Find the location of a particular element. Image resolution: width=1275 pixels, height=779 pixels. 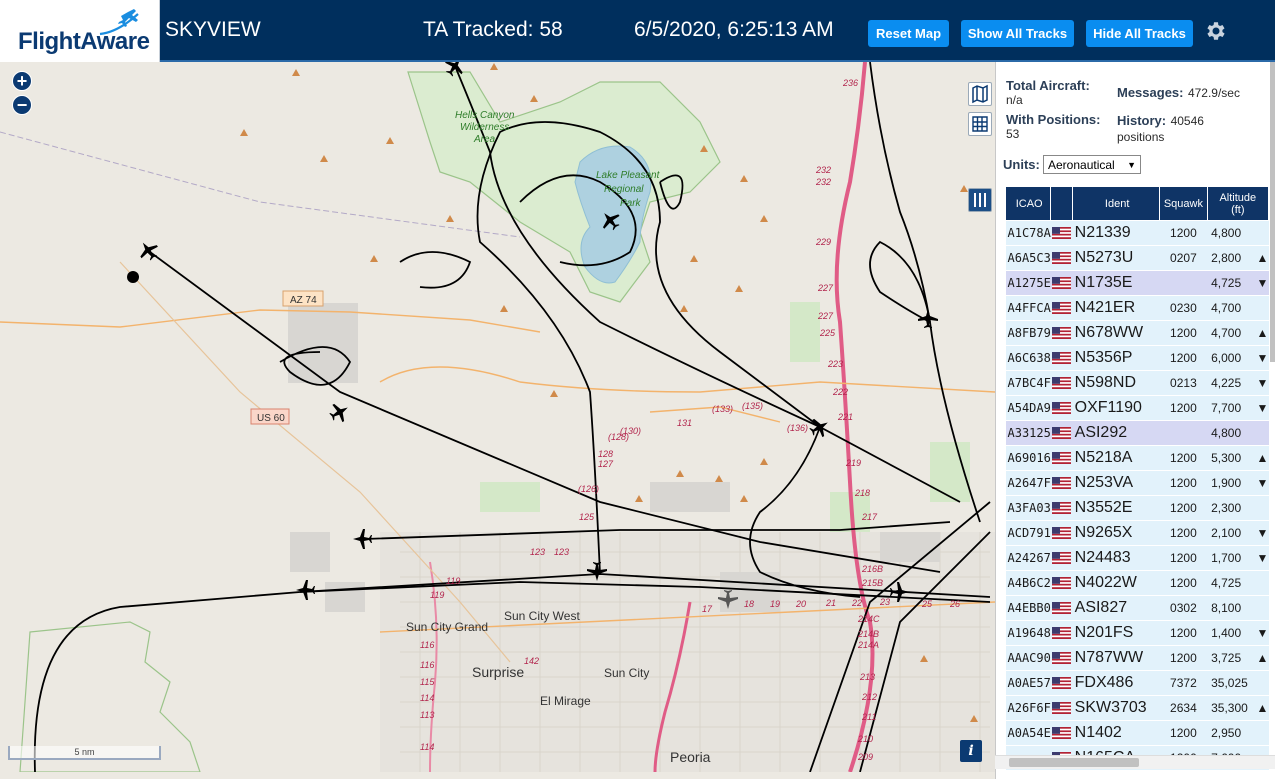

svg-text: 225 is located at coordinates (827, 333).